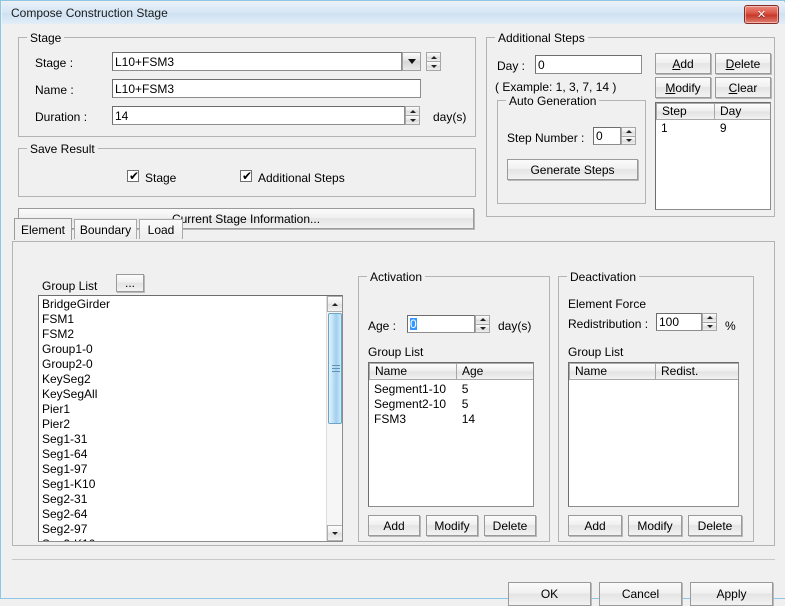  Describe the element at coordinates (541, 38) in the screenshot. I see `additional-steps-title: Additional Steps` at that location.